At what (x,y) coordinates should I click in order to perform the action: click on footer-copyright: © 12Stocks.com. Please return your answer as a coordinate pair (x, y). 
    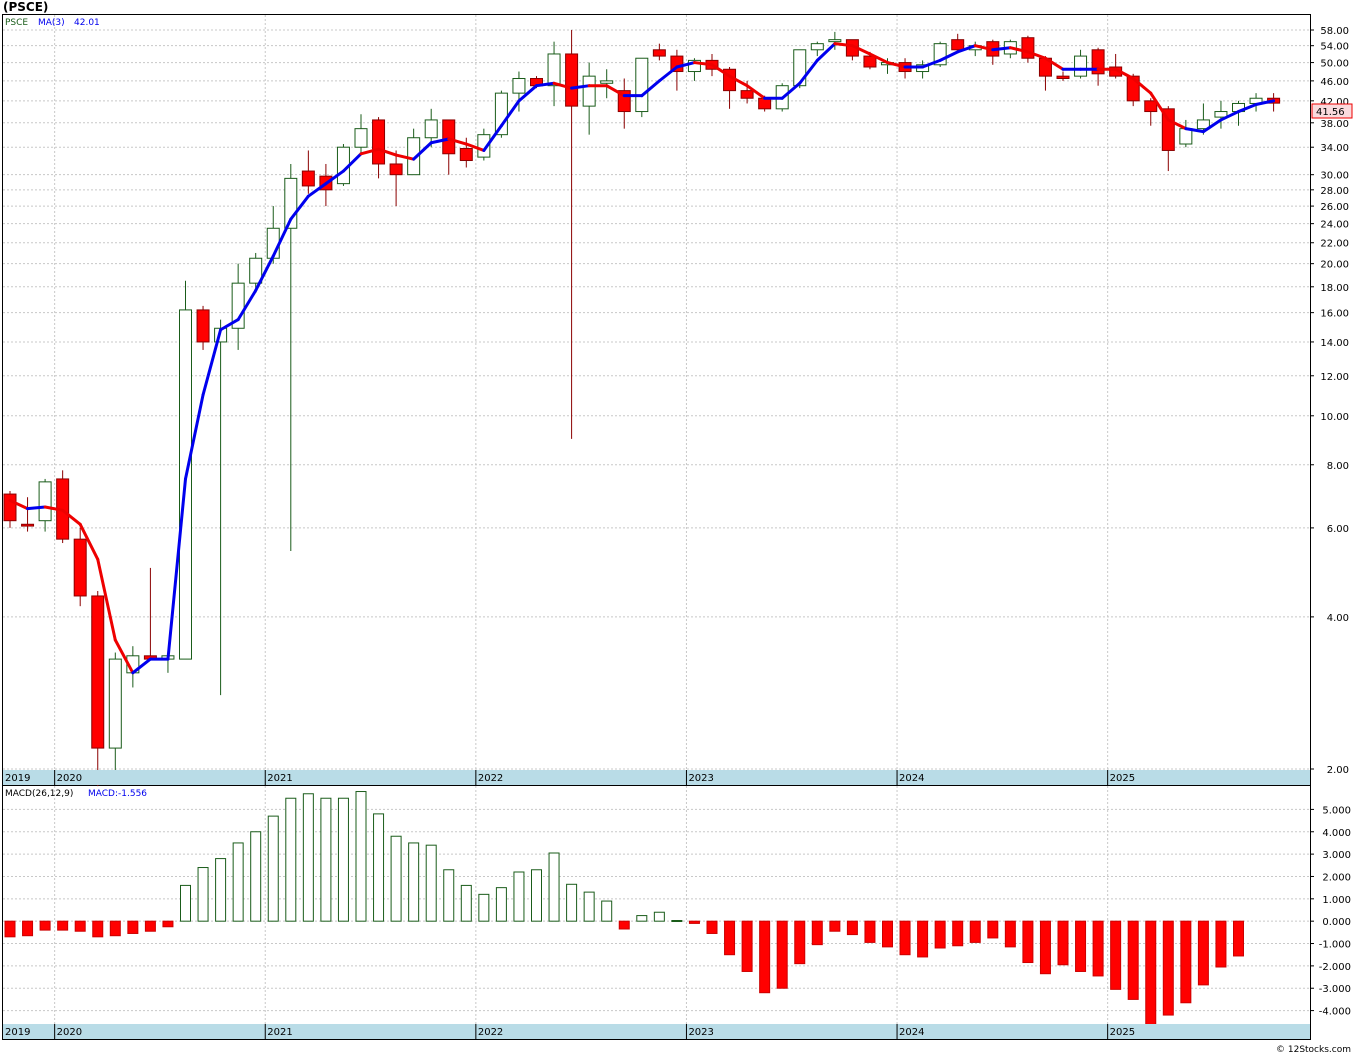
    Looking at the image, I should click on (1313, 1050).